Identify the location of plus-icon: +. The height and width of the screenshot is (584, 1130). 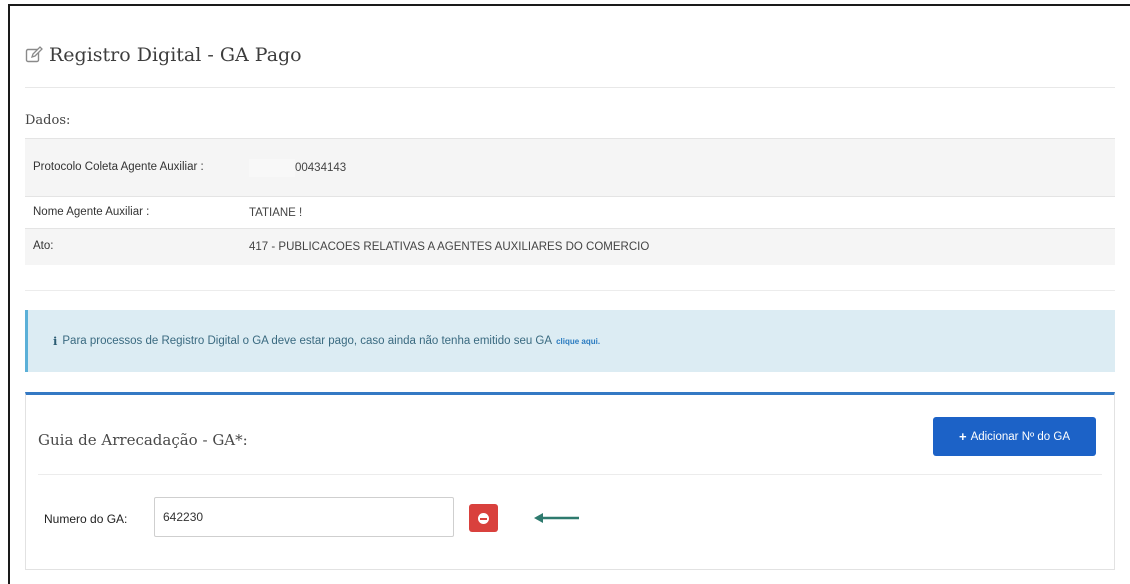
(962, 436).